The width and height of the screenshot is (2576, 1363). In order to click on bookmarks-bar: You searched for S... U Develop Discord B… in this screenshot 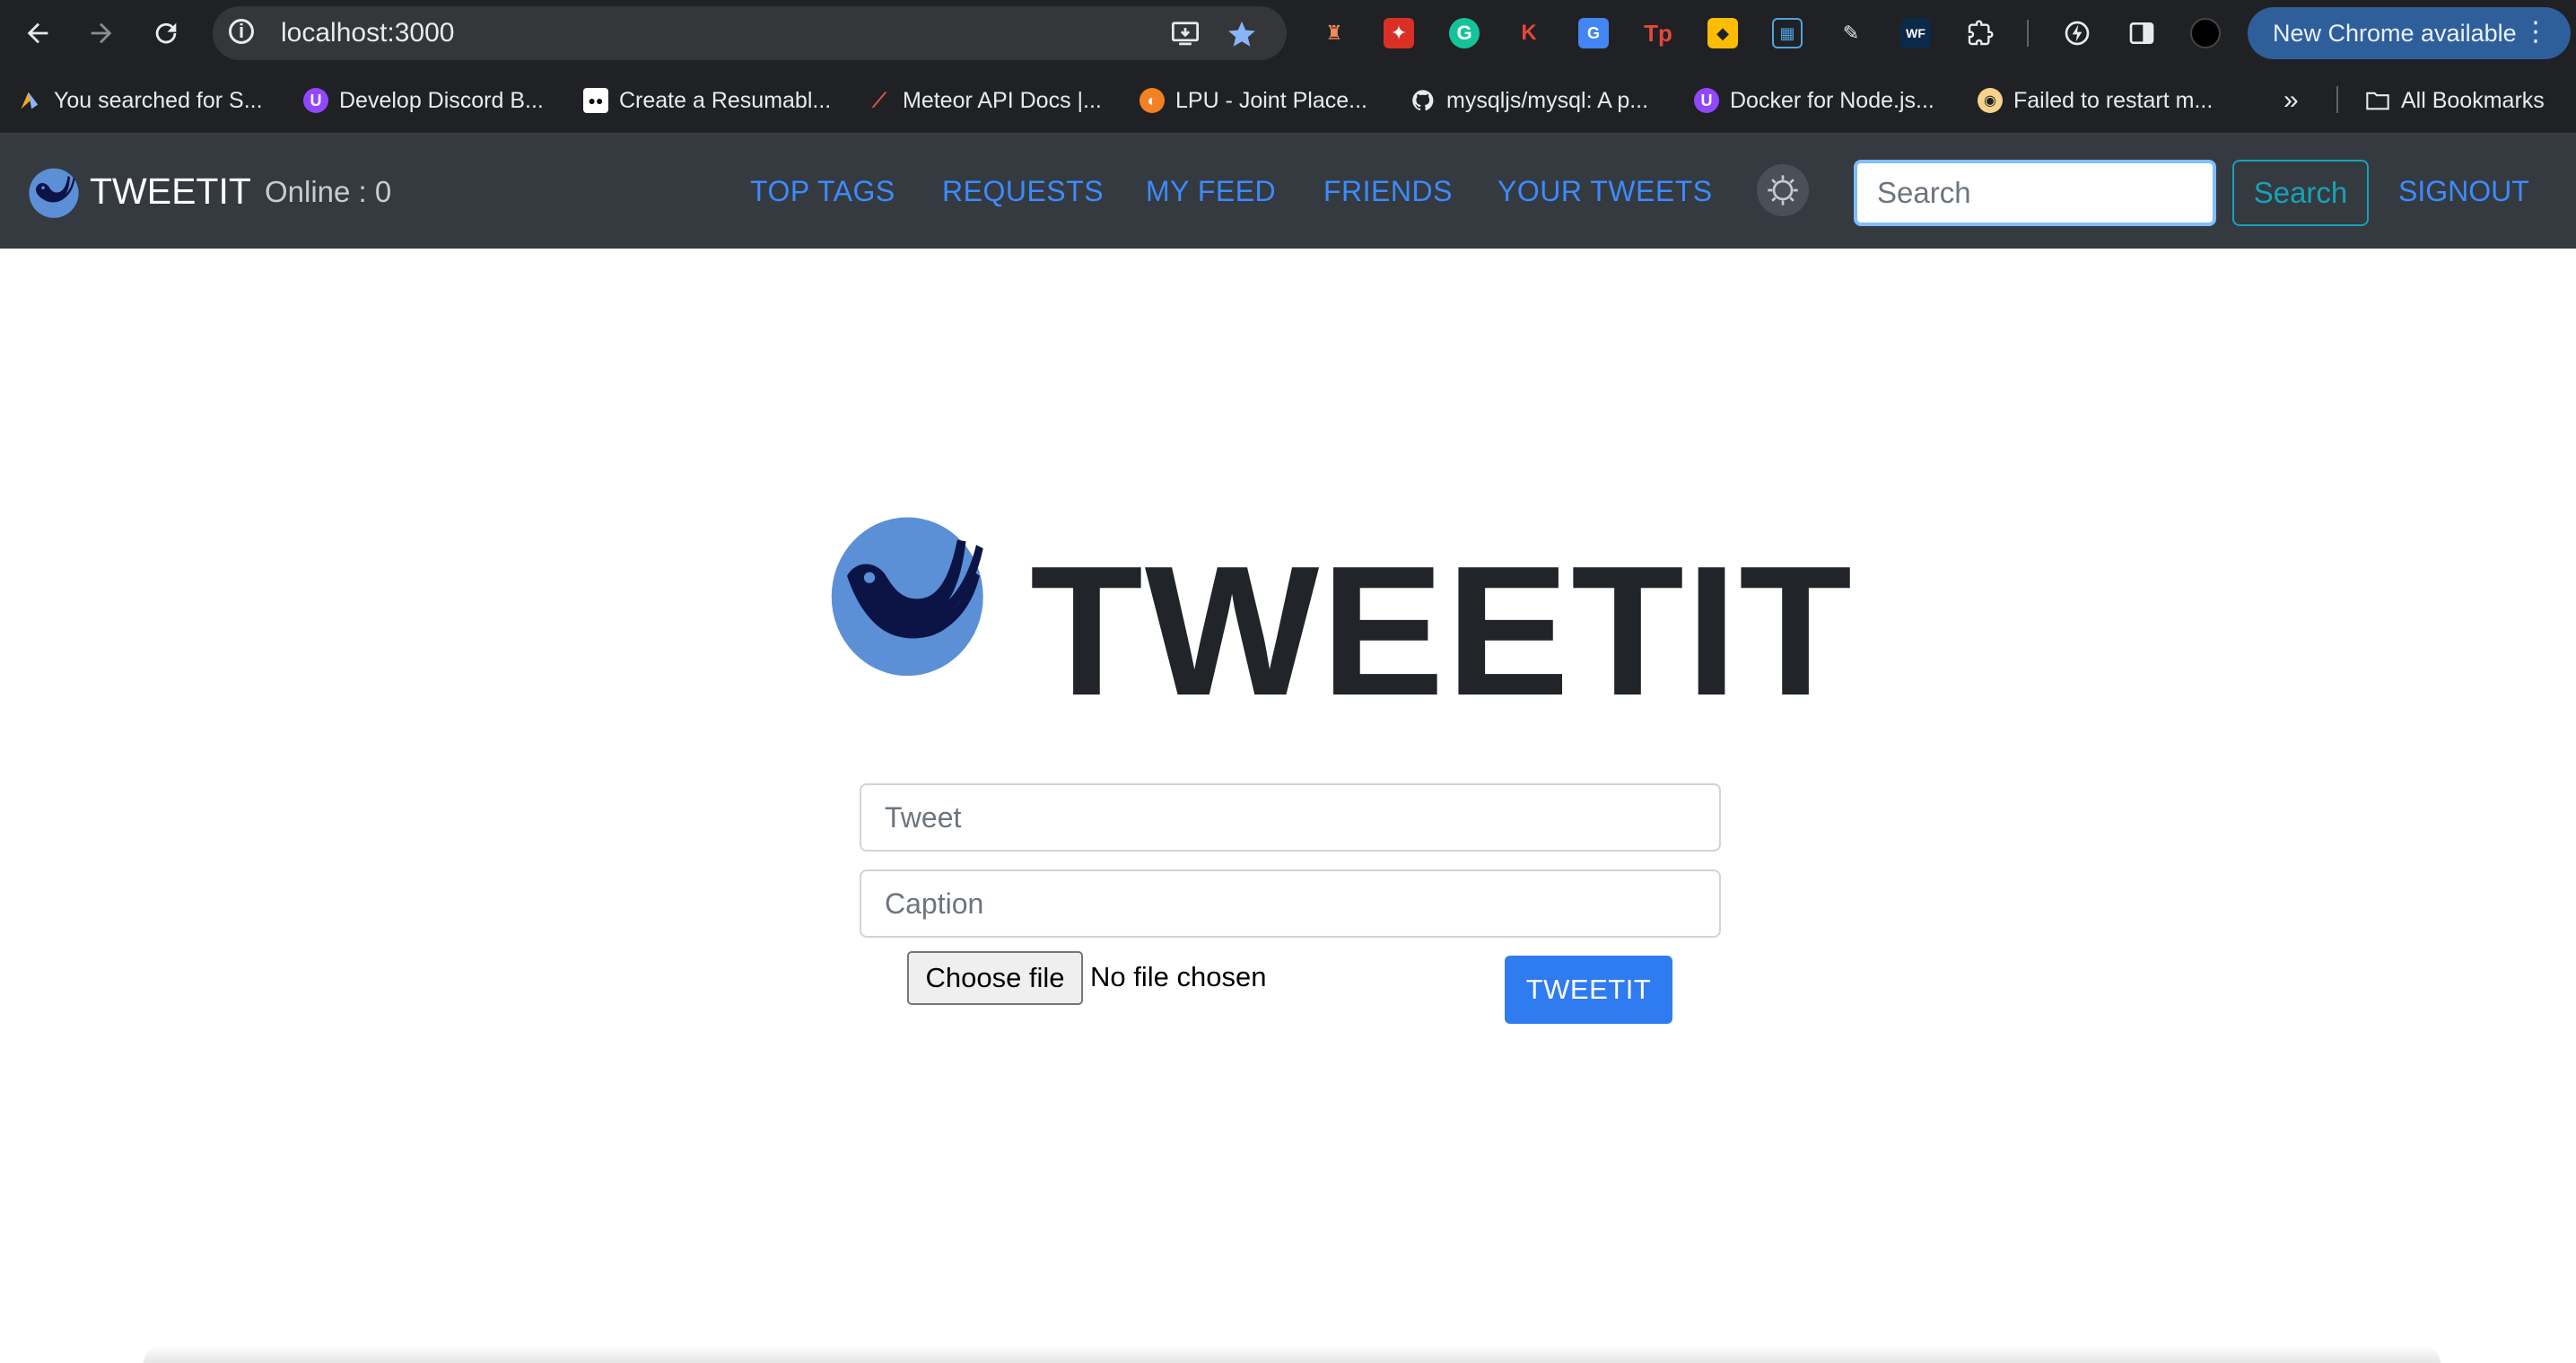, I will do `click(1288, 100)`.